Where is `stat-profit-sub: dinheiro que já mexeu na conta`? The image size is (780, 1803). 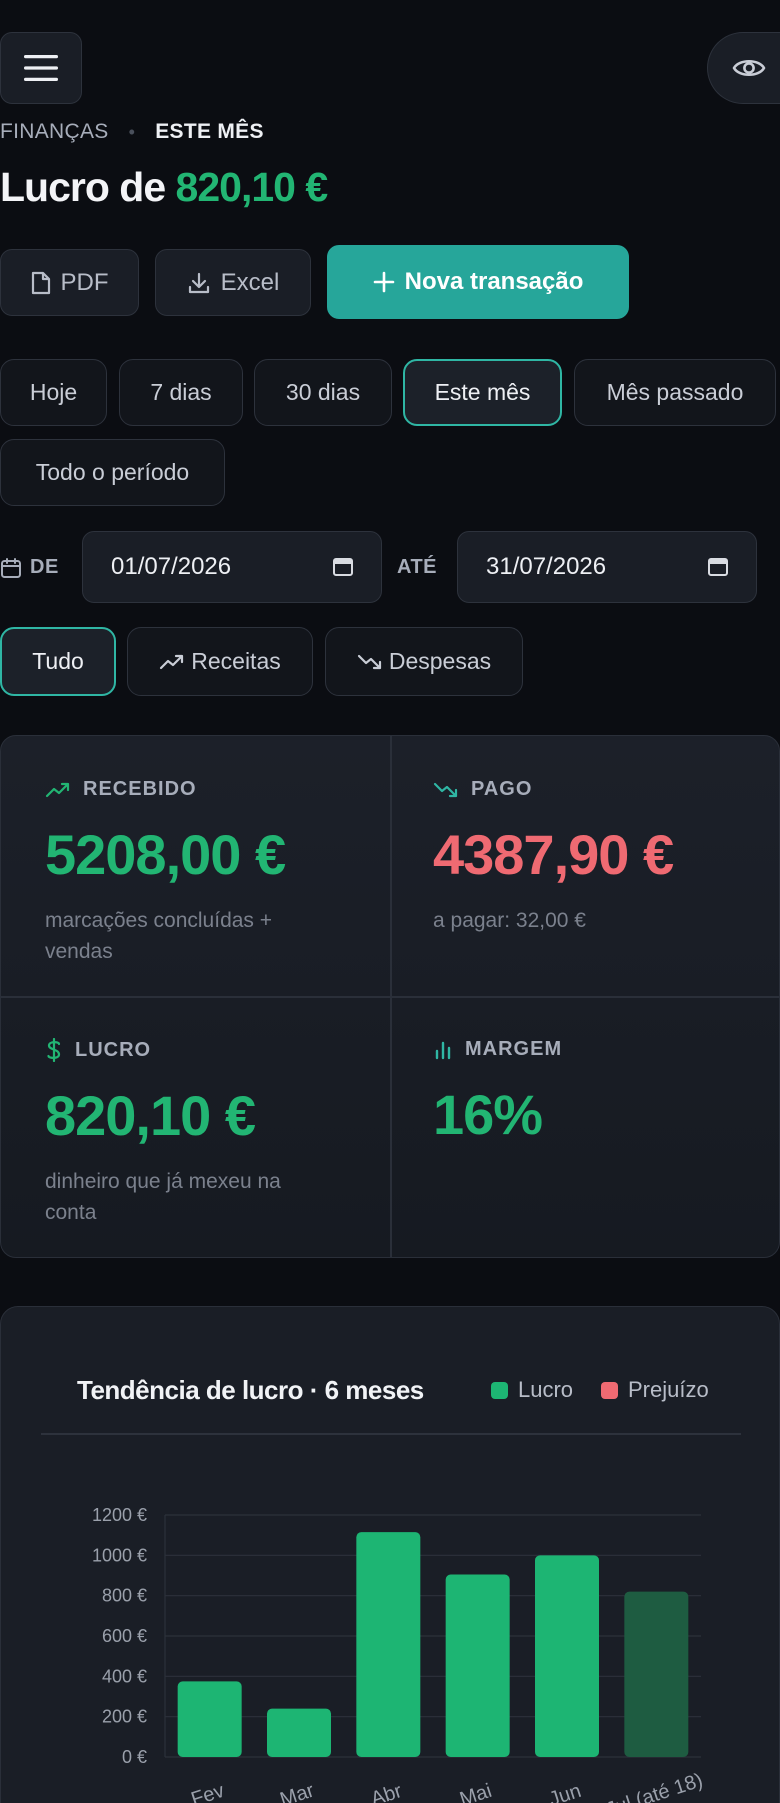 stat-profit-sub: dinheiro que já mexeu na conta is located at coordinates (163, 1197).